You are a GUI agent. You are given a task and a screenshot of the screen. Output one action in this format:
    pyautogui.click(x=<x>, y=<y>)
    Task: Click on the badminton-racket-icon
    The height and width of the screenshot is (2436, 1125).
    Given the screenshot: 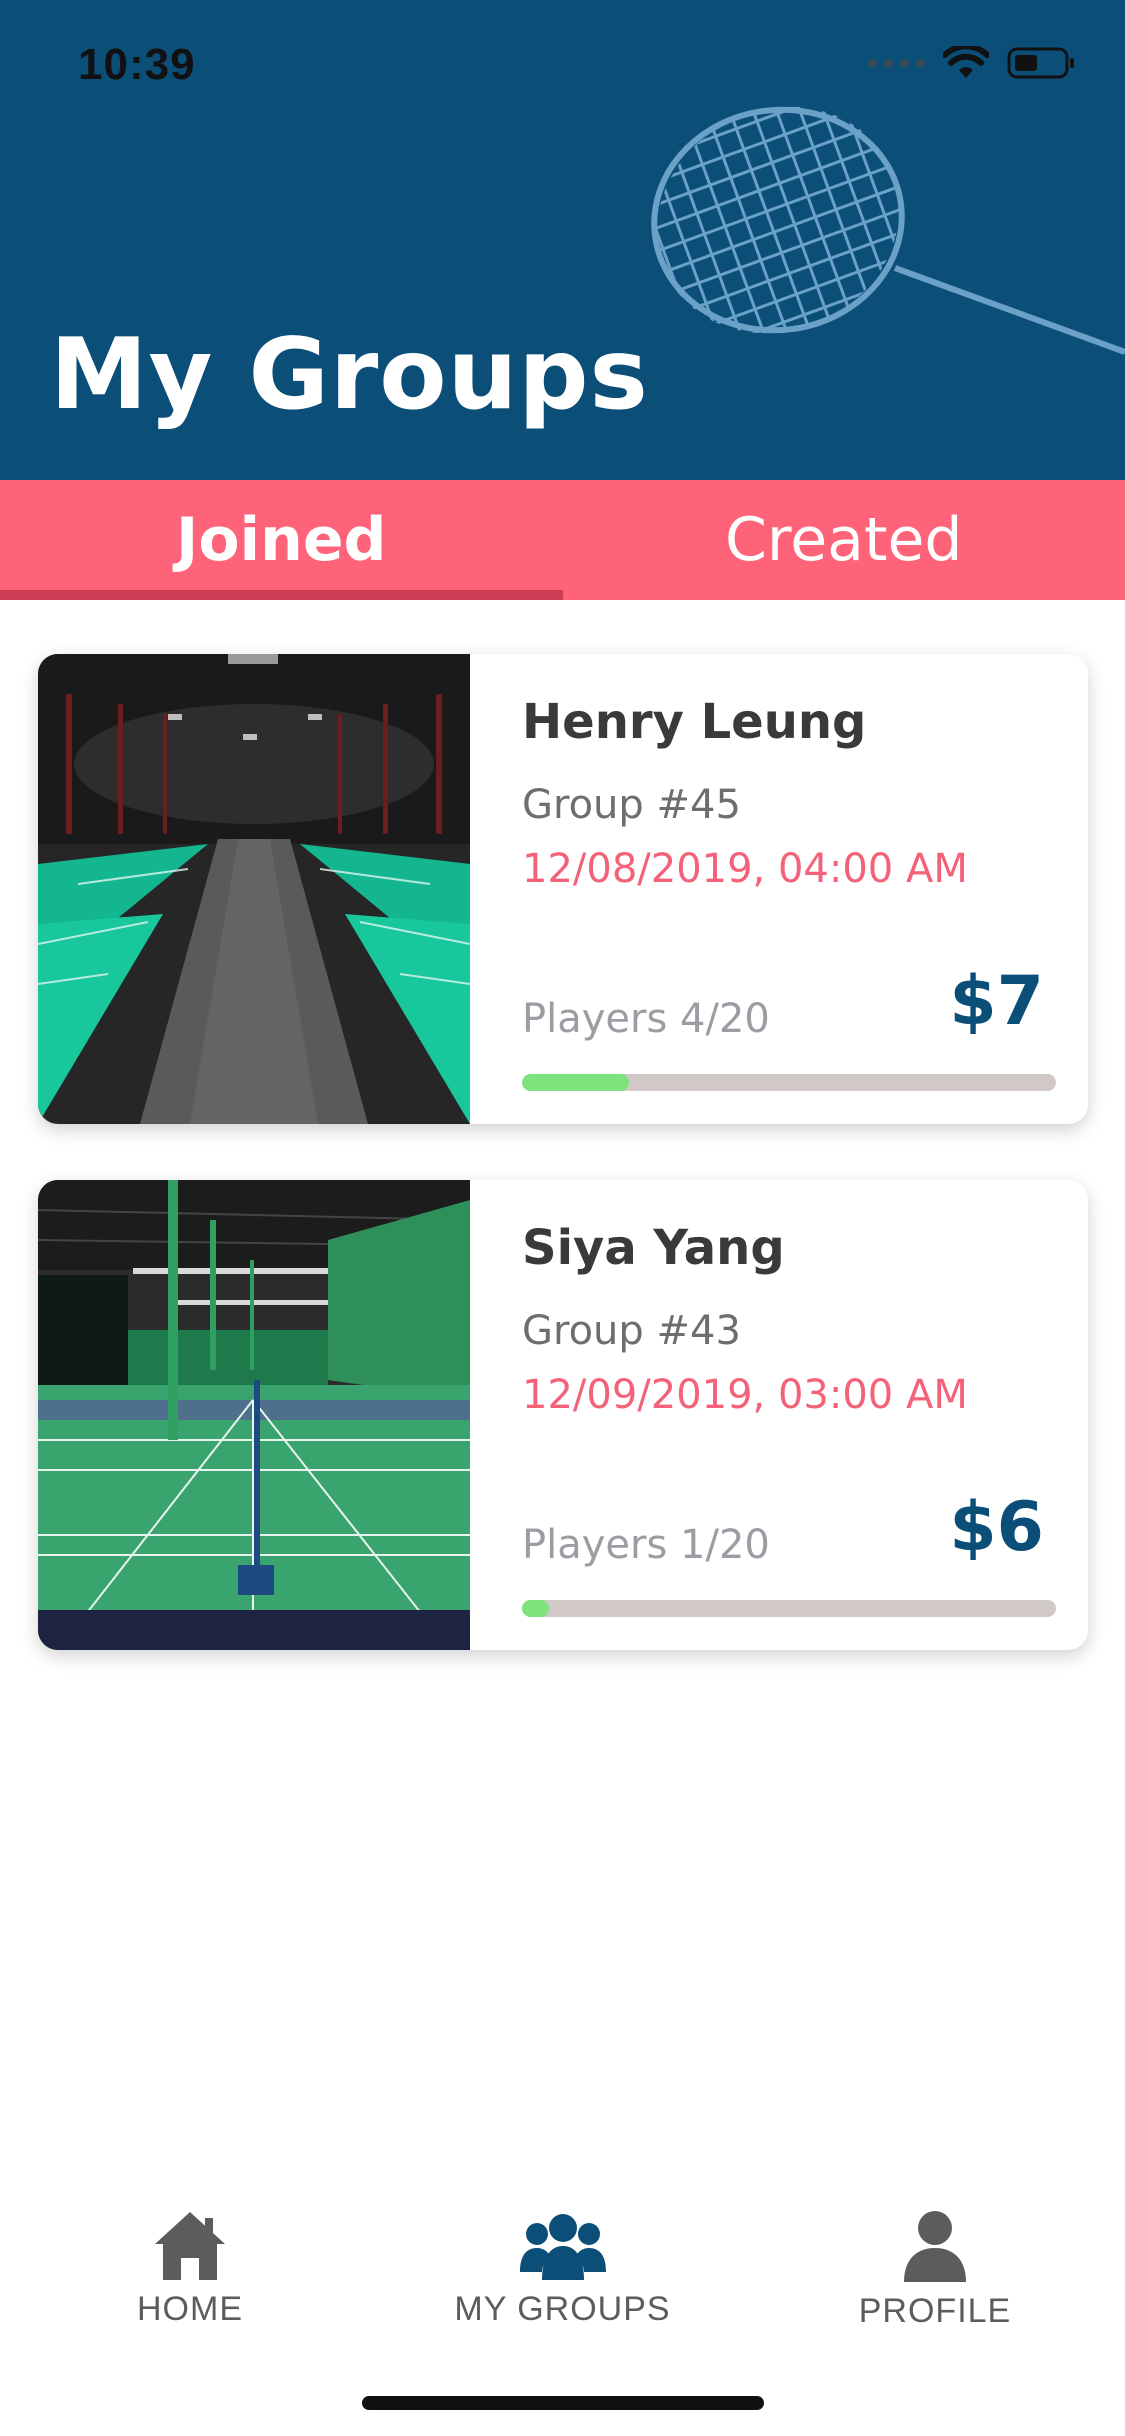 What is the action you would take?
    pyautogui.click(x=882, y=230)
    